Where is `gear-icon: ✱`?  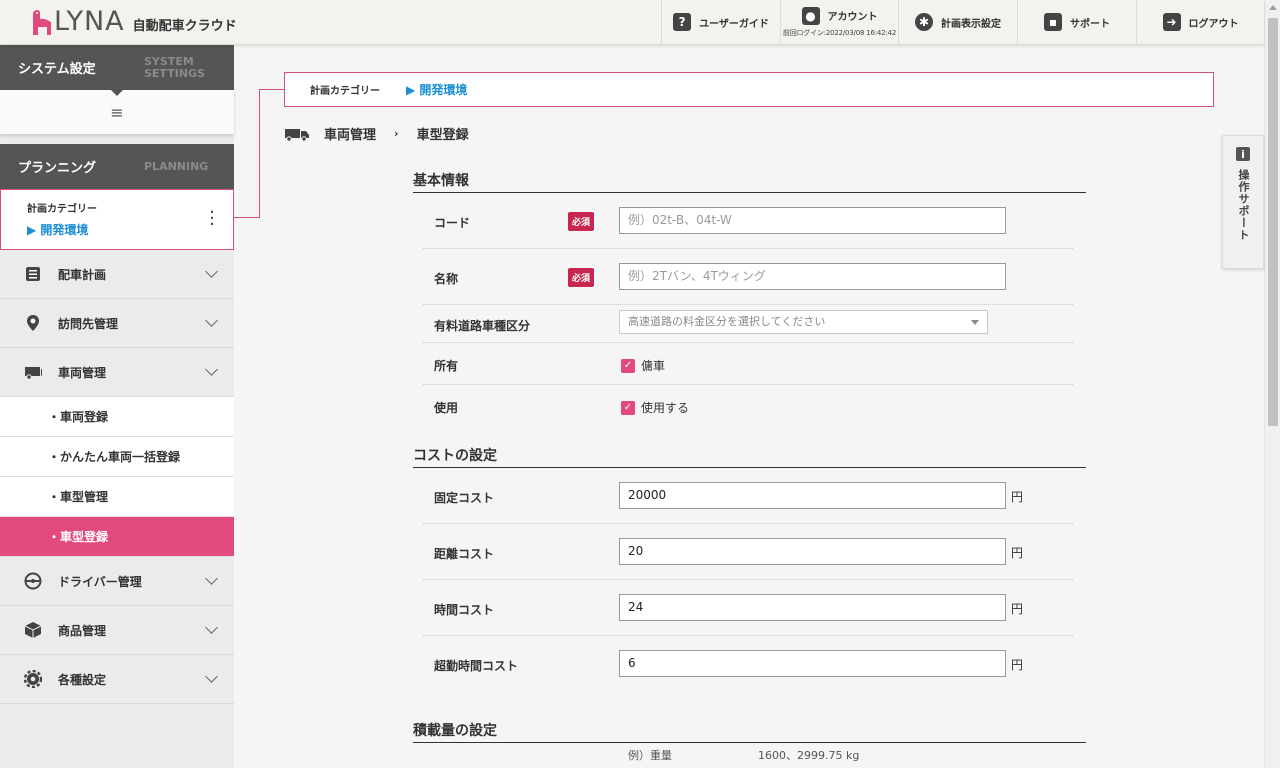
gear-icon: ✱ is located at coordinates (924, 22).